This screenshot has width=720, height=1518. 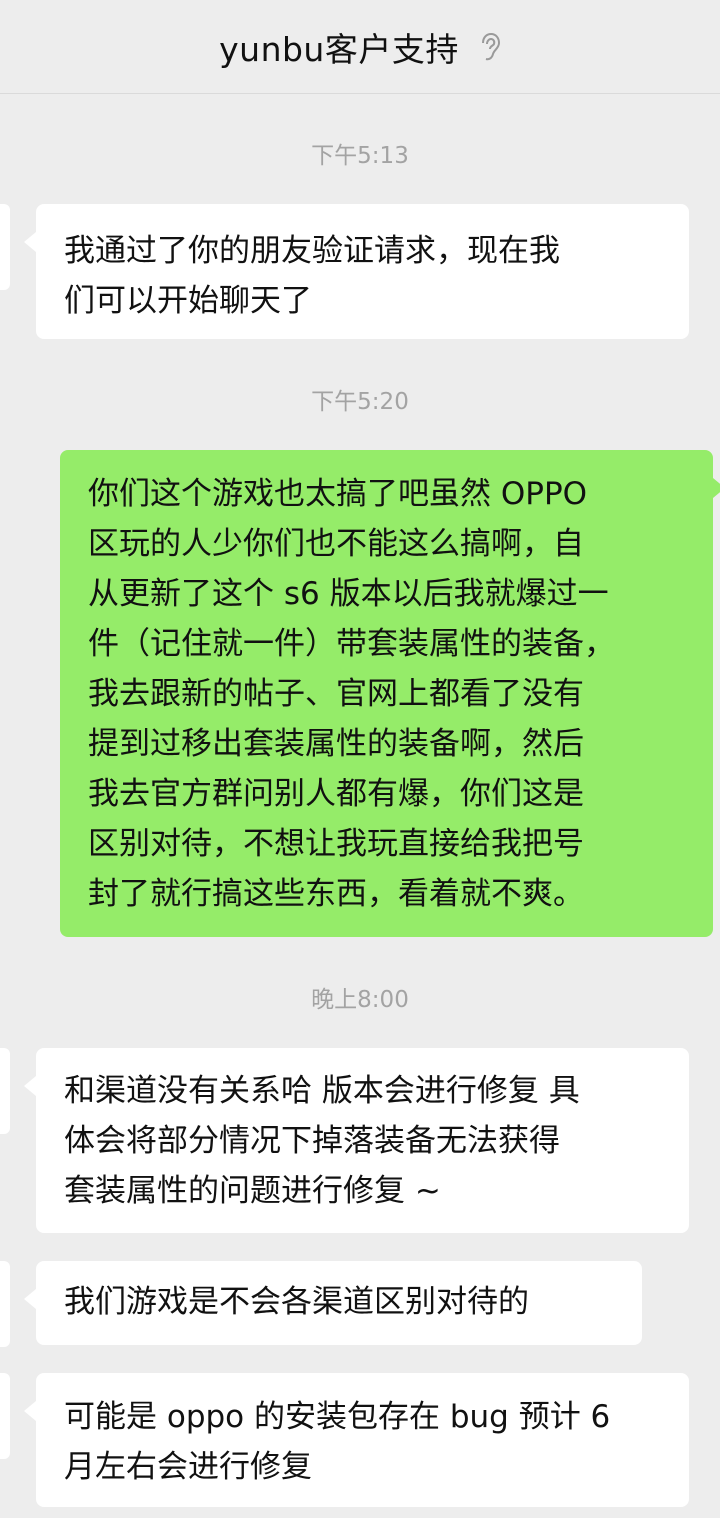 I want to click on message-text: 我通过了你的朋友验证请求，现在我 们可以开始聊天了, so click(x=312, y=276).